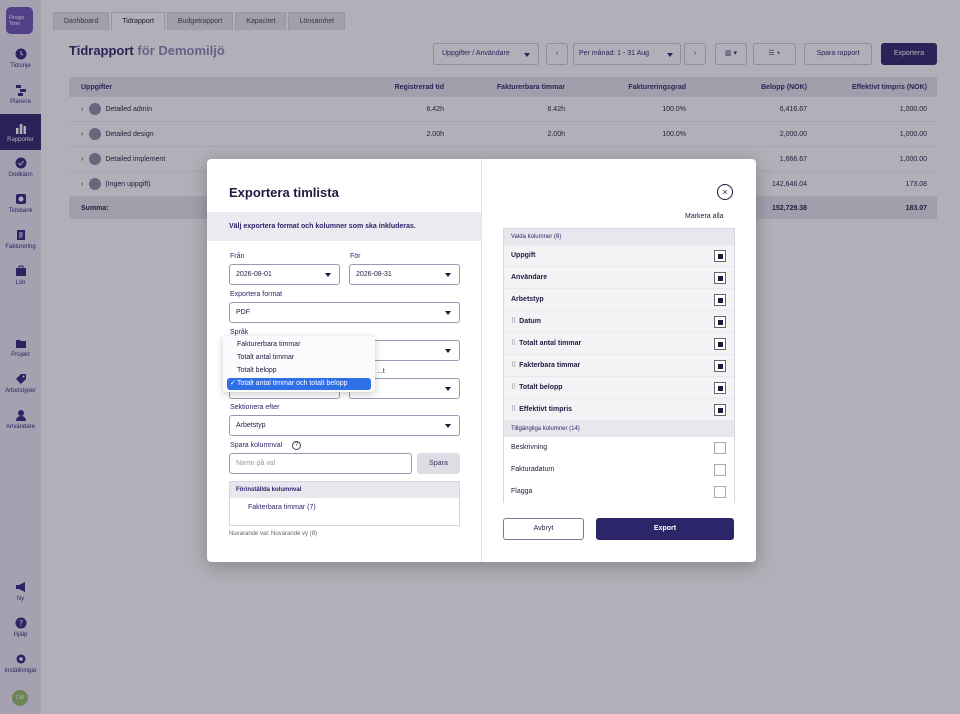 The height and width of the screenshot is (714, 960). What do you see at coordinates (299, 345) in the screenshot?
I see `dropdown-option: Fakturerbara timmar` at bounding box center [299, 345].